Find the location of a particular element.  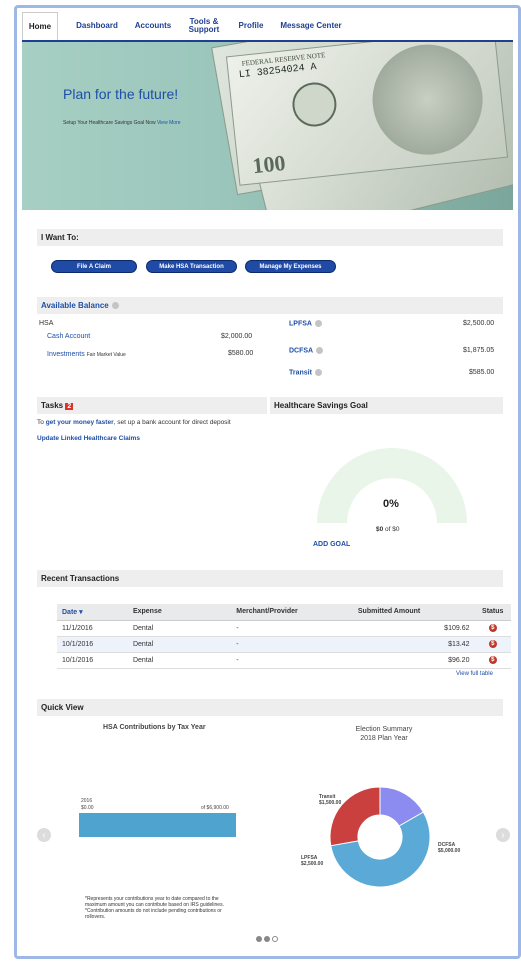

sort-down-icon: ▾ is located at coordinates (81, 612).